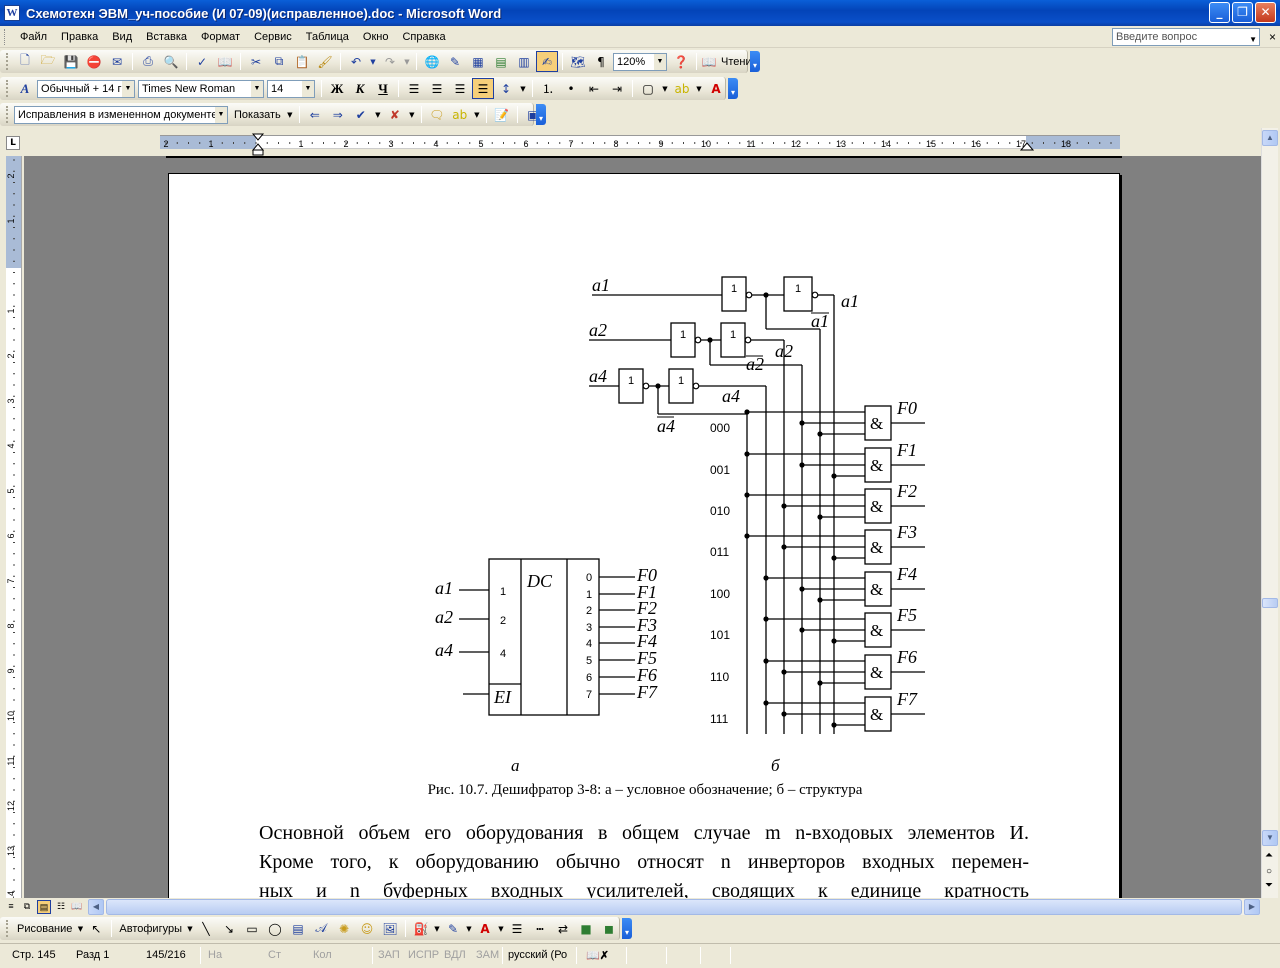 This screenshot has width=1280, height=968. What do you see at coordinates (44, 907) in the screenshot?
I see `print-layout-icon: ▤` at bounding box center [44, 907].